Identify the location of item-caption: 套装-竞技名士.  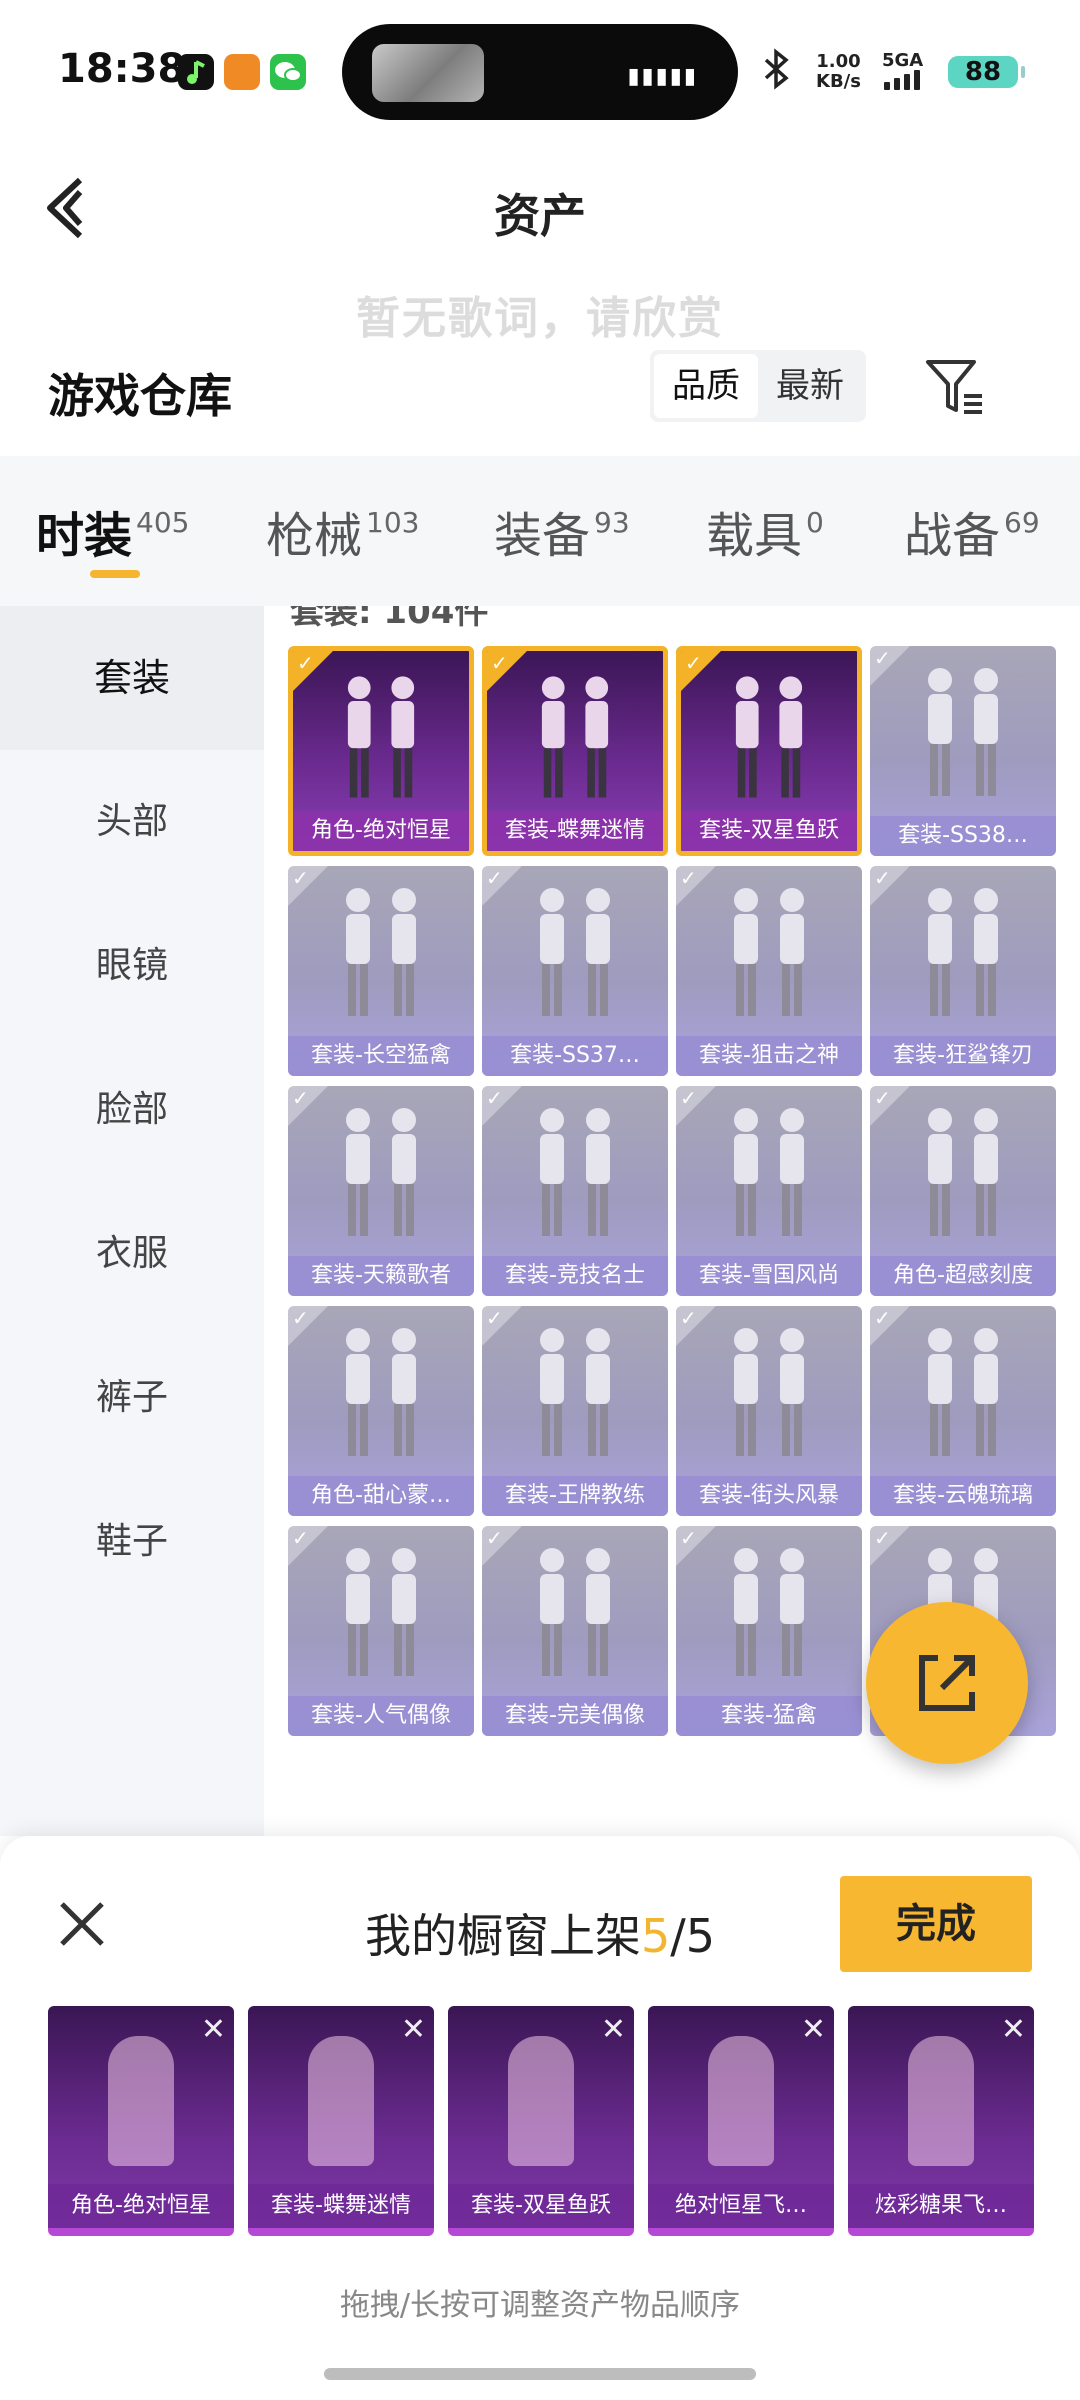
(575, 1276).